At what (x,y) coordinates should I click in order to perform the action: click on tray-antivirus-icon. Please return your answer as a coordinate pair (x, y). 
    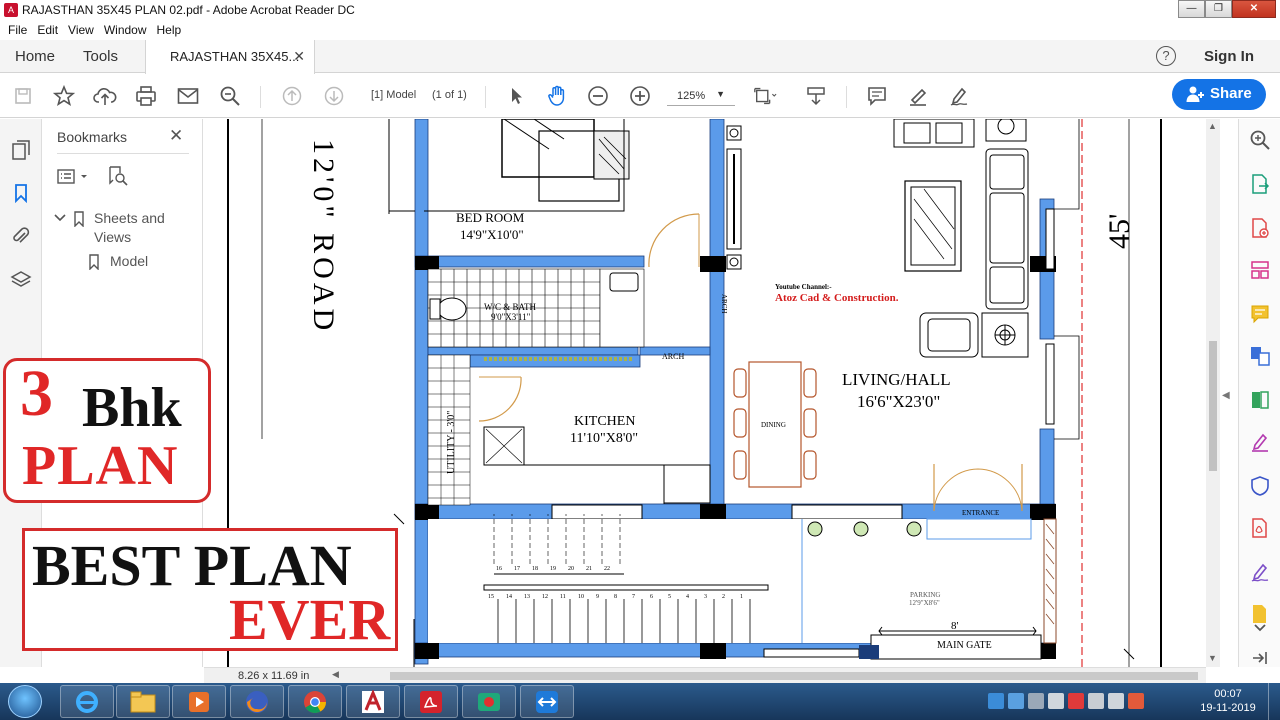
    Looking at the image, I should click on (1076, 701).